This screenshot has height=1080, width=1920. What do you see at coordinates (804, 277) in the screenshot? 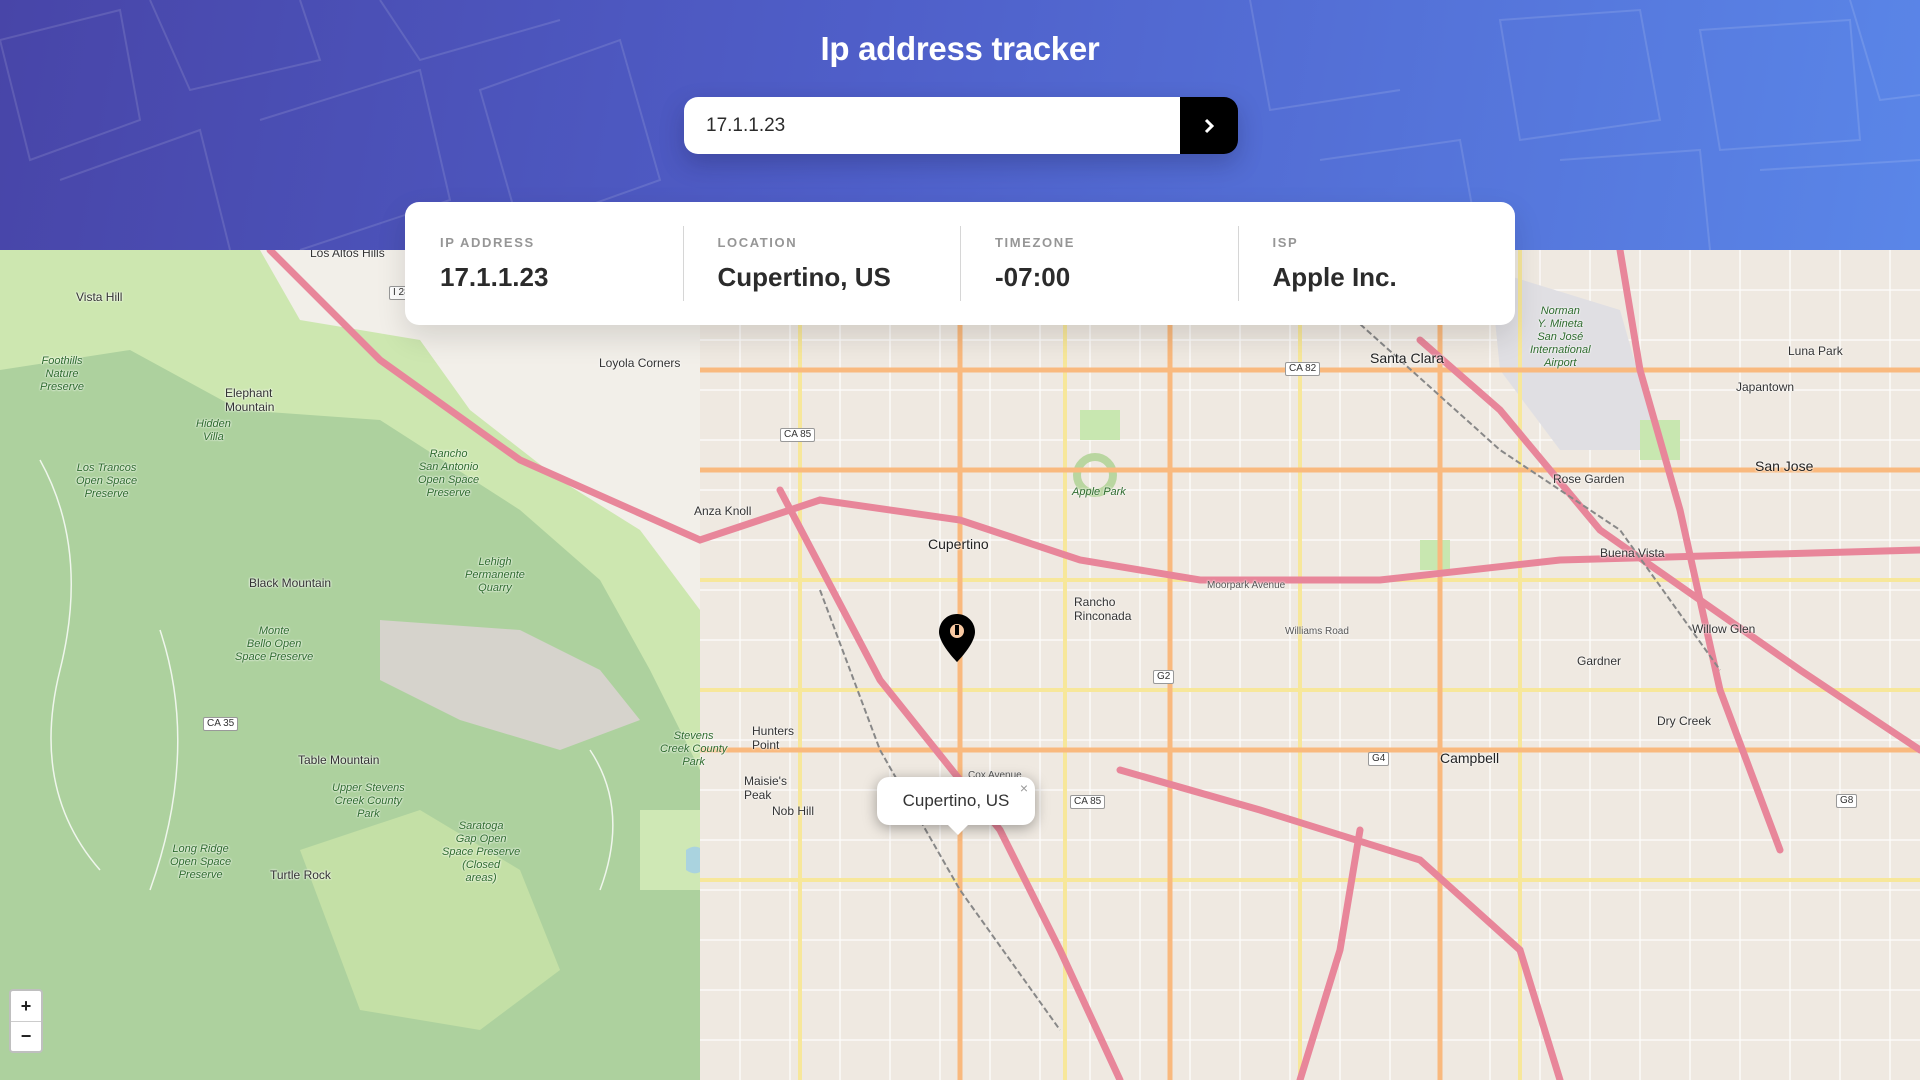
I see `info-value: Cupertino, US` at bounding box center [804, 277].